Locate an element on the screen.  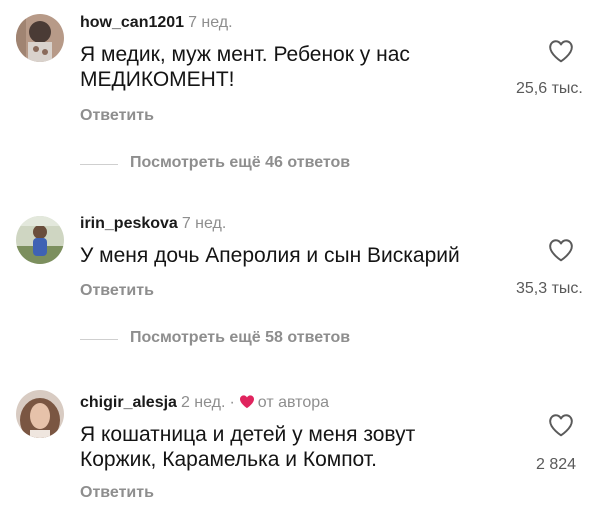
view-more-label: Посмотреть ещё 46 ответов is located at coordinates (240, 163).